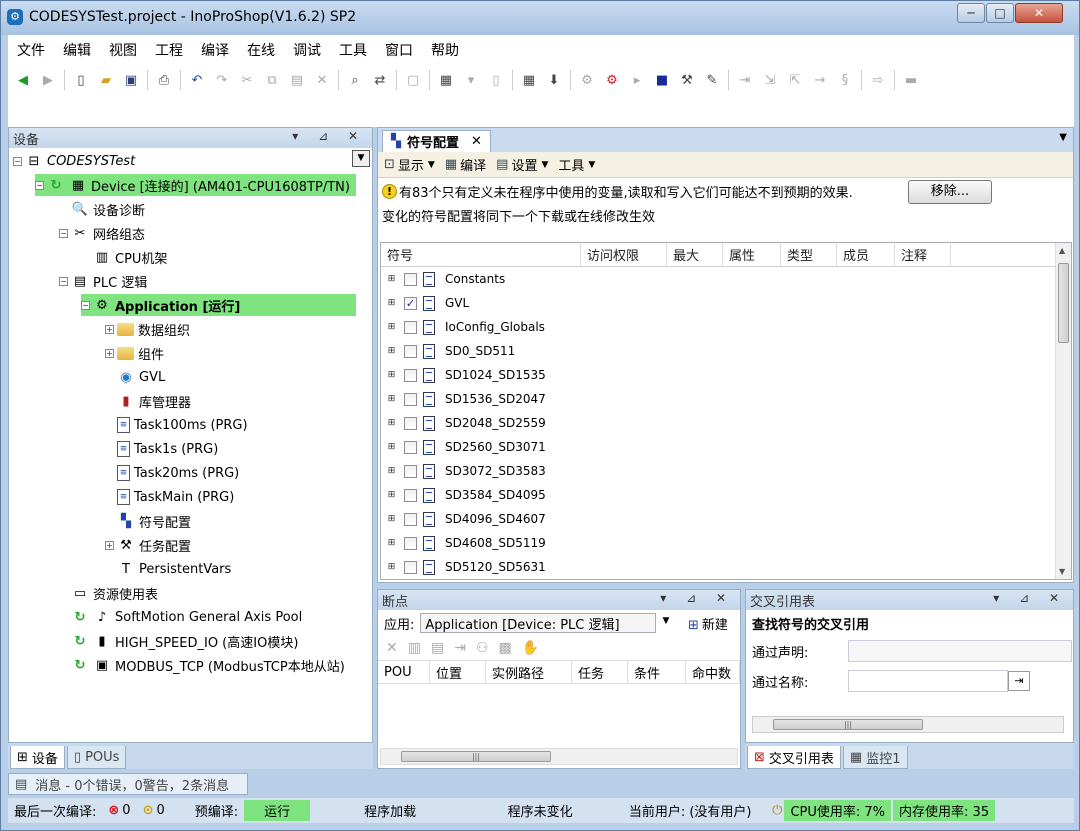 The image size is (1080, 831). I want to click on enable-icon: ⚇, so click(487, 648).